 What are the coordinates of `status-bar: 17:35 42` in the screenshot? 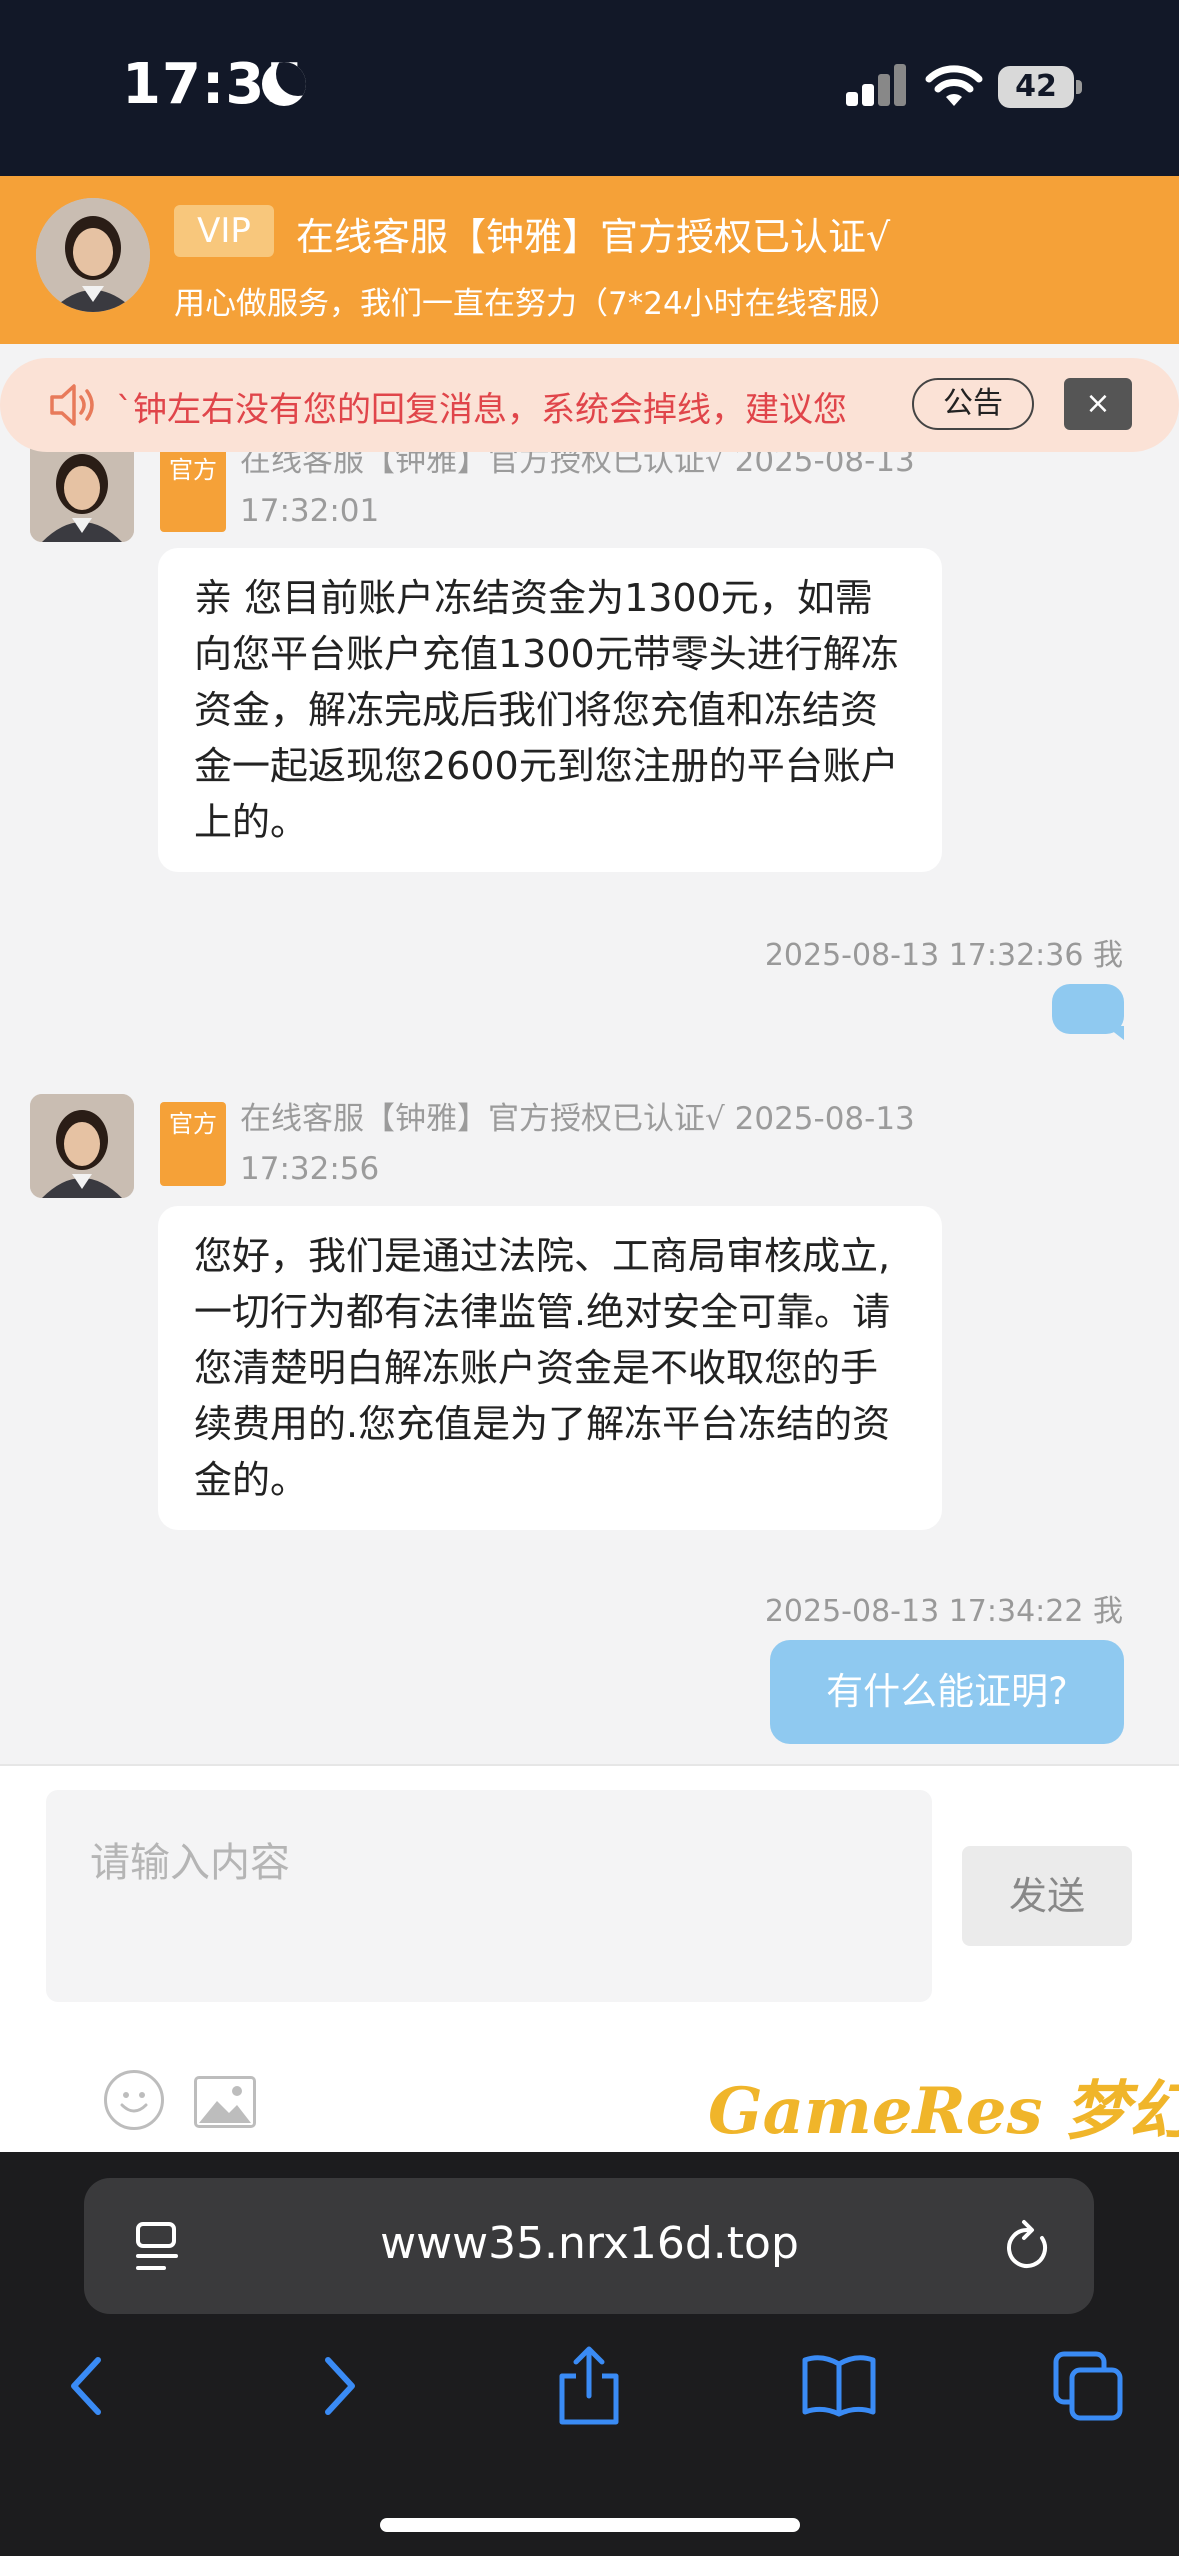 It's located at (589, 88).